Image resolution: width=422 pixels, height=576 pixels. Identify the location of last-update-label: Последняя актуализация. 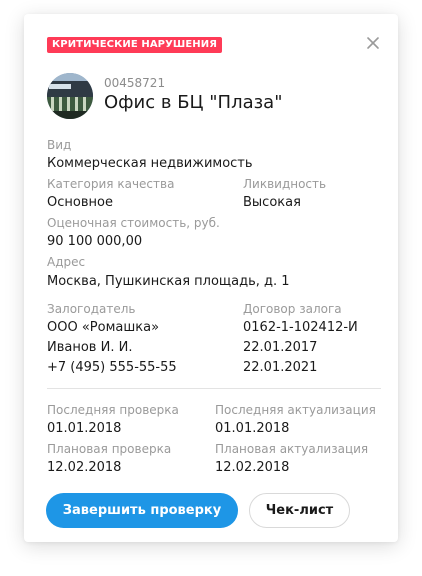
(295, 410).